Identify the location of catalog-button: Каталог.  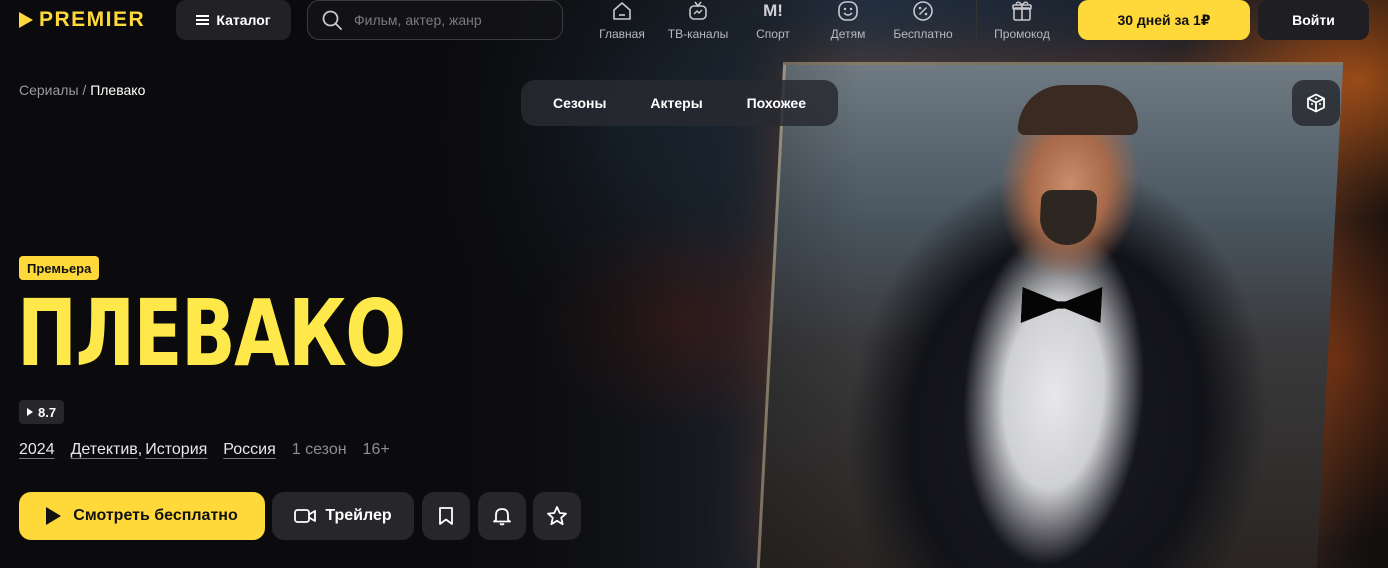
(233, 20).